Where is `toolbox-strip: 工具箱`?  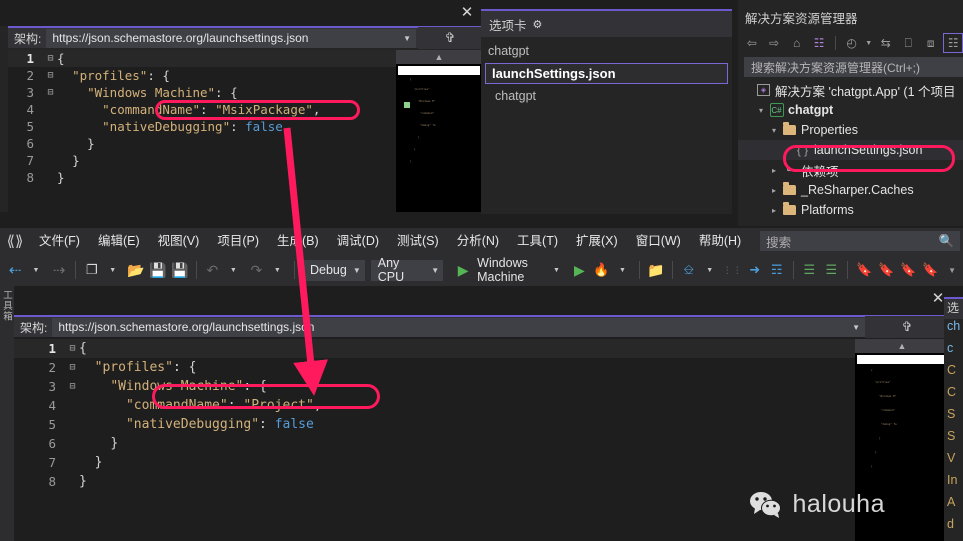 toolbox-strip: 工具箱 is located at coordinates (7, 413).